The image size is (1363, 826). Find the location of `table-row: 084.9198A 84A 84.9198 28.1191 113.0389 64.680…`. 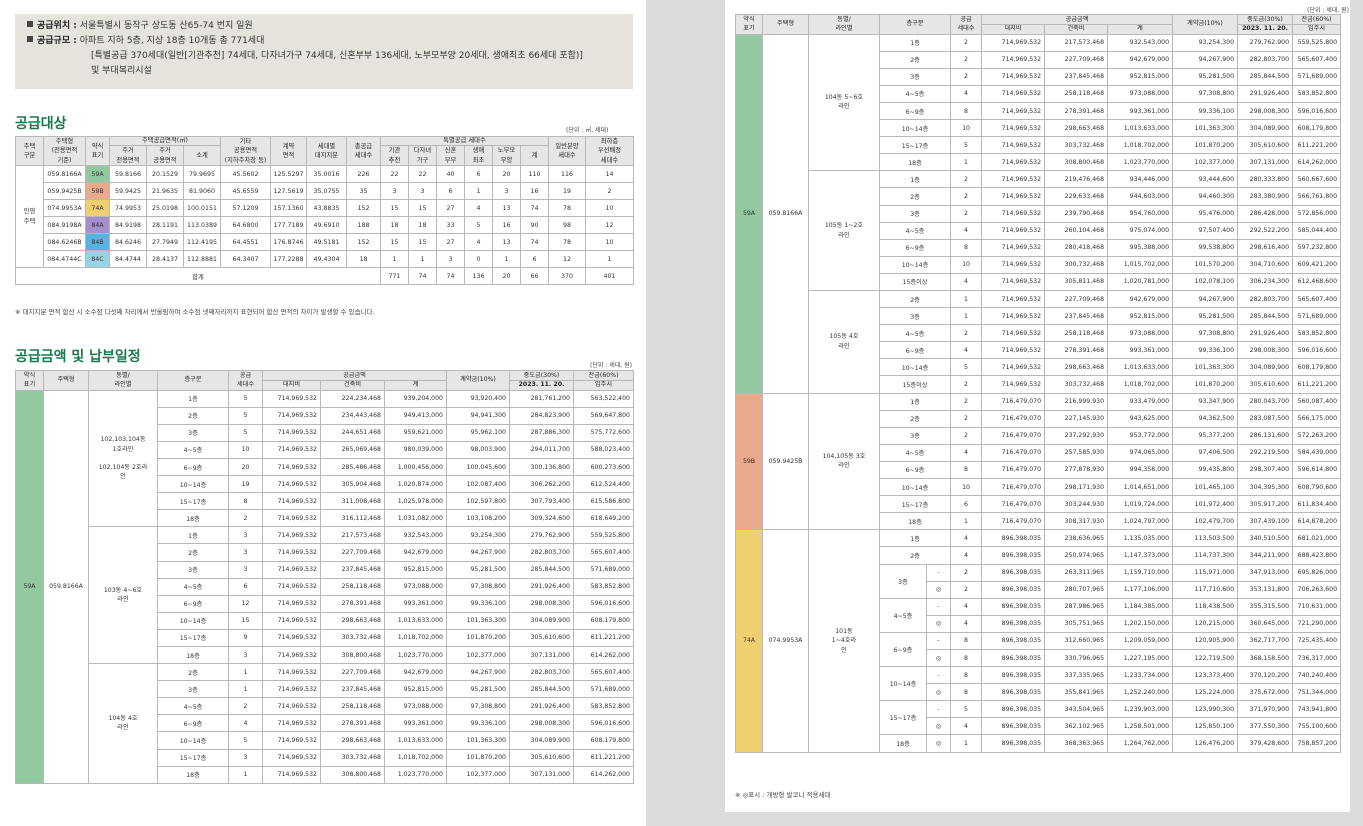

table-row: 084.9198A 84A 84.9198 28.1191 113.0389 64.680… is located at coordinates (325, 225).